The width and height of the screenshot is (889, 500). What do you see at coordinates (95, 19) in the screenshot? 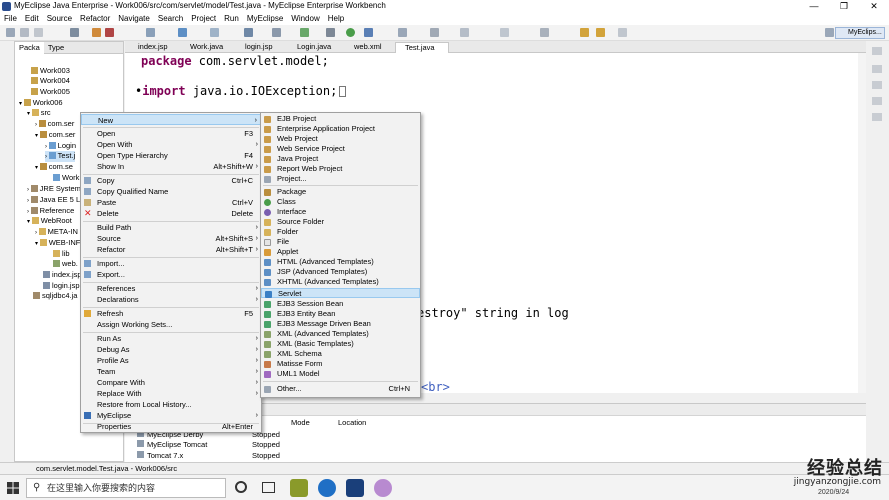
I see `menu-refactor: Refactor` at bounding box center [95, 19].